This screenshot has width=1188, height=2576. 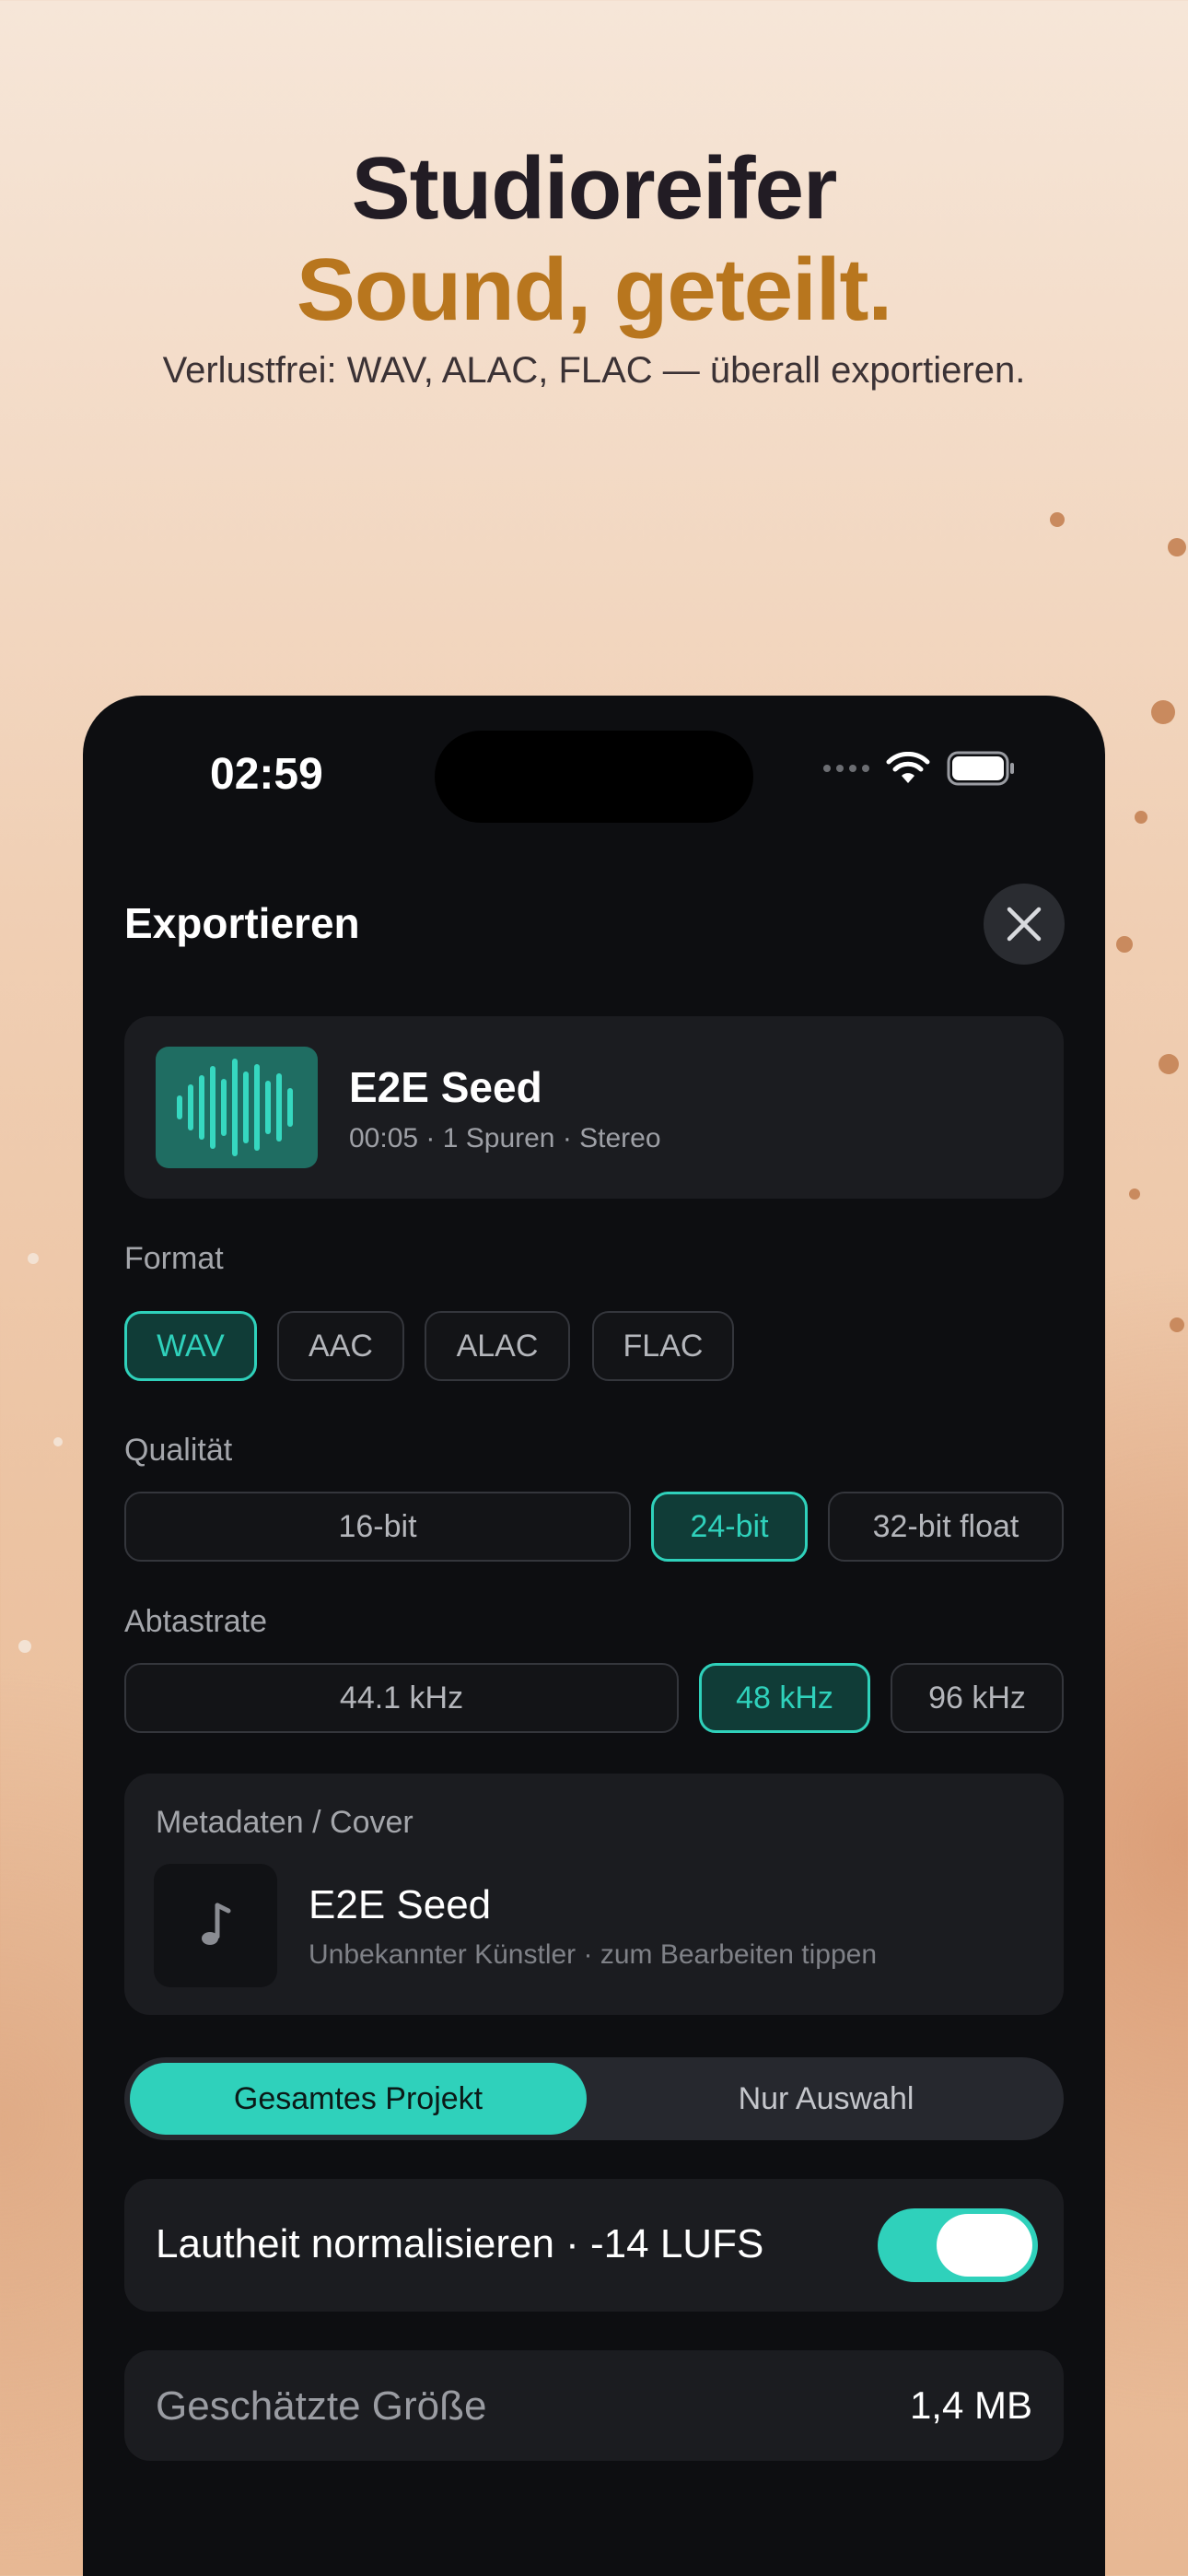 I want to click on quality-option-16bit: 16-bit, so click(x=377, y=1527).